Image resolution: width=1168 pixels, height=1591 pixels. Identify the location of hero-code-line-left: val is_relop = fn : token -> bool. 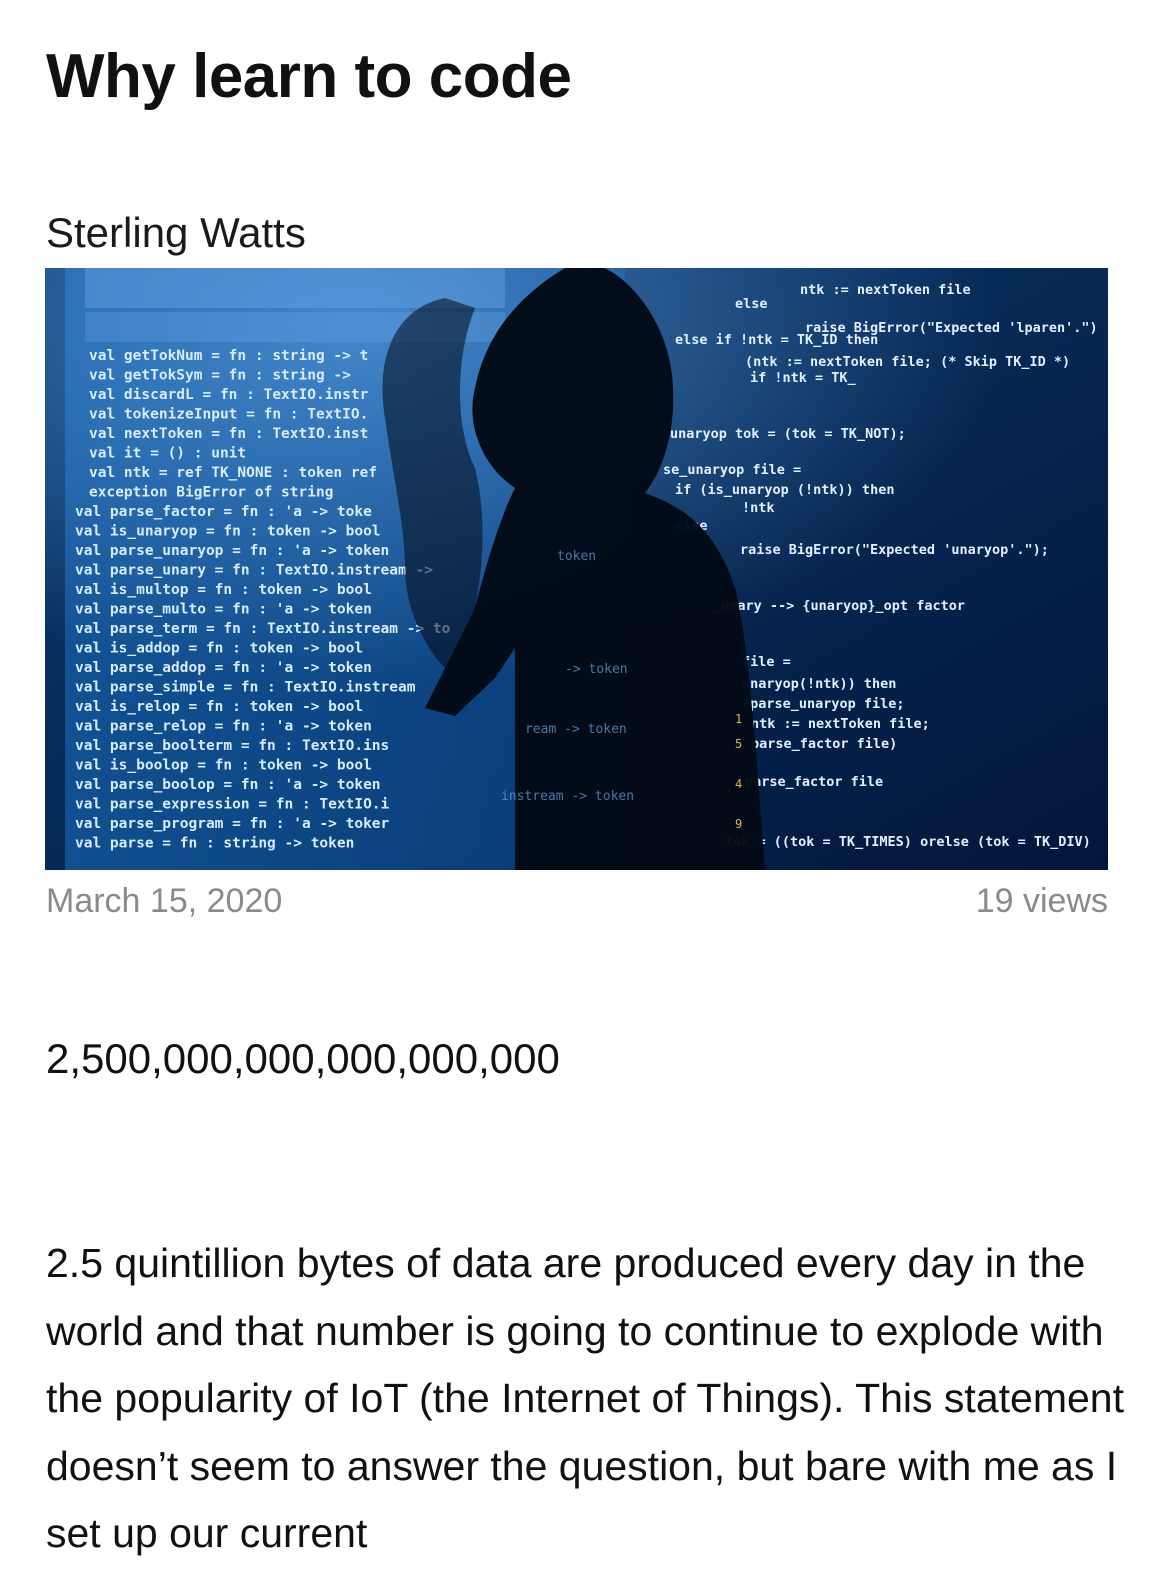
(219, 707).